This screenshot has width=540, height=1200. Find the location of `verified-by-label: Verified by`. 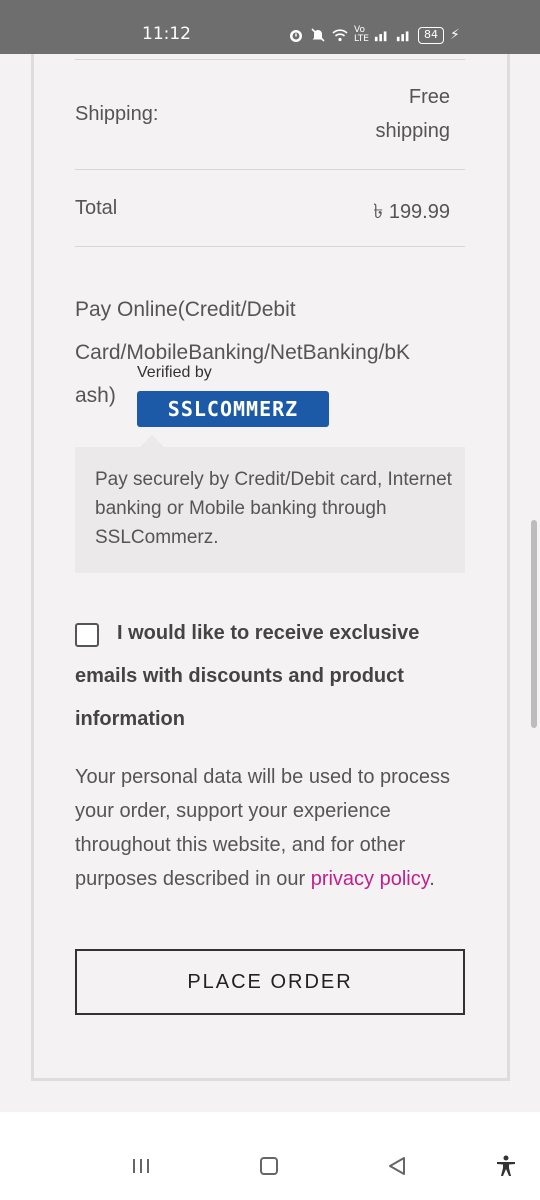

verified-by-label: Verified by is located at coordinates (174, 372).